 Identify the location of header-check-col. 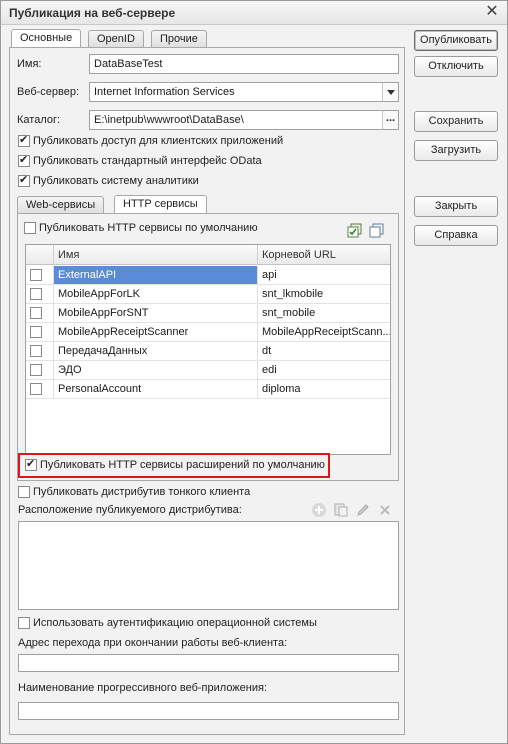
(40, 255).